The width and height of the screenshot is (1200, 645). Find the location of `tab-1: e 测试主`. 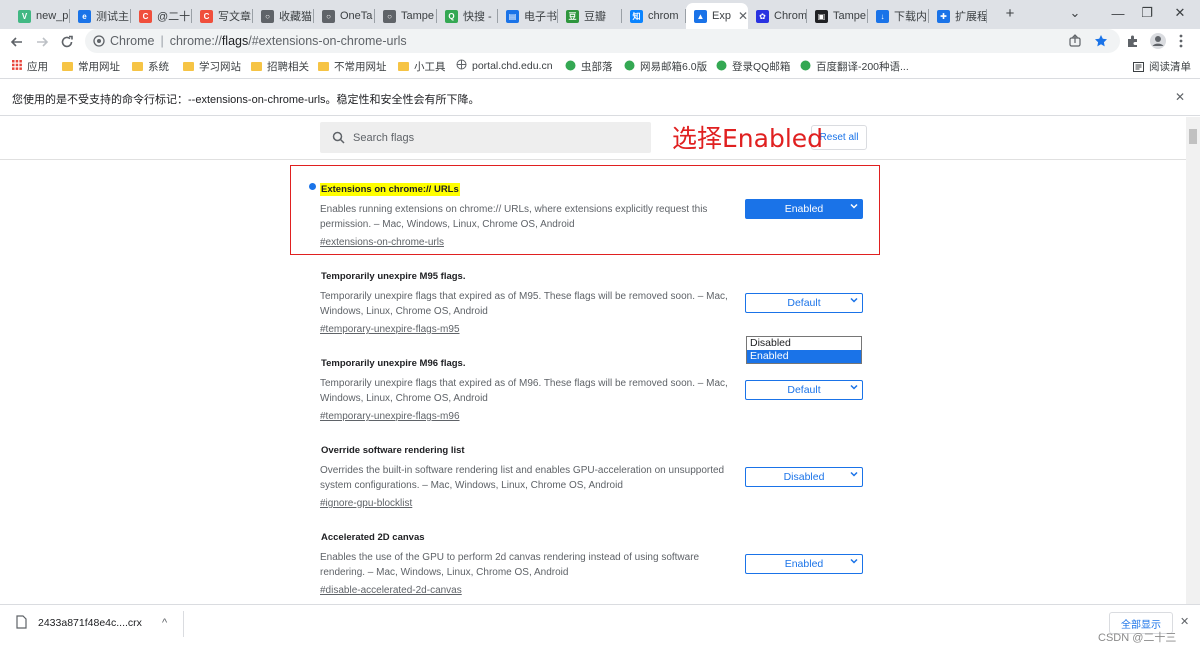

tab-1: e 测试主 is located at coordinates (100, 16).